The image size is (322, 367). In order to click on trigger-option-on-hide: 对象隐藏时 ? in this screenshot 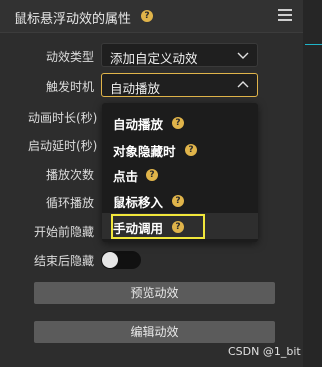, I will do `click(180, 149)`.